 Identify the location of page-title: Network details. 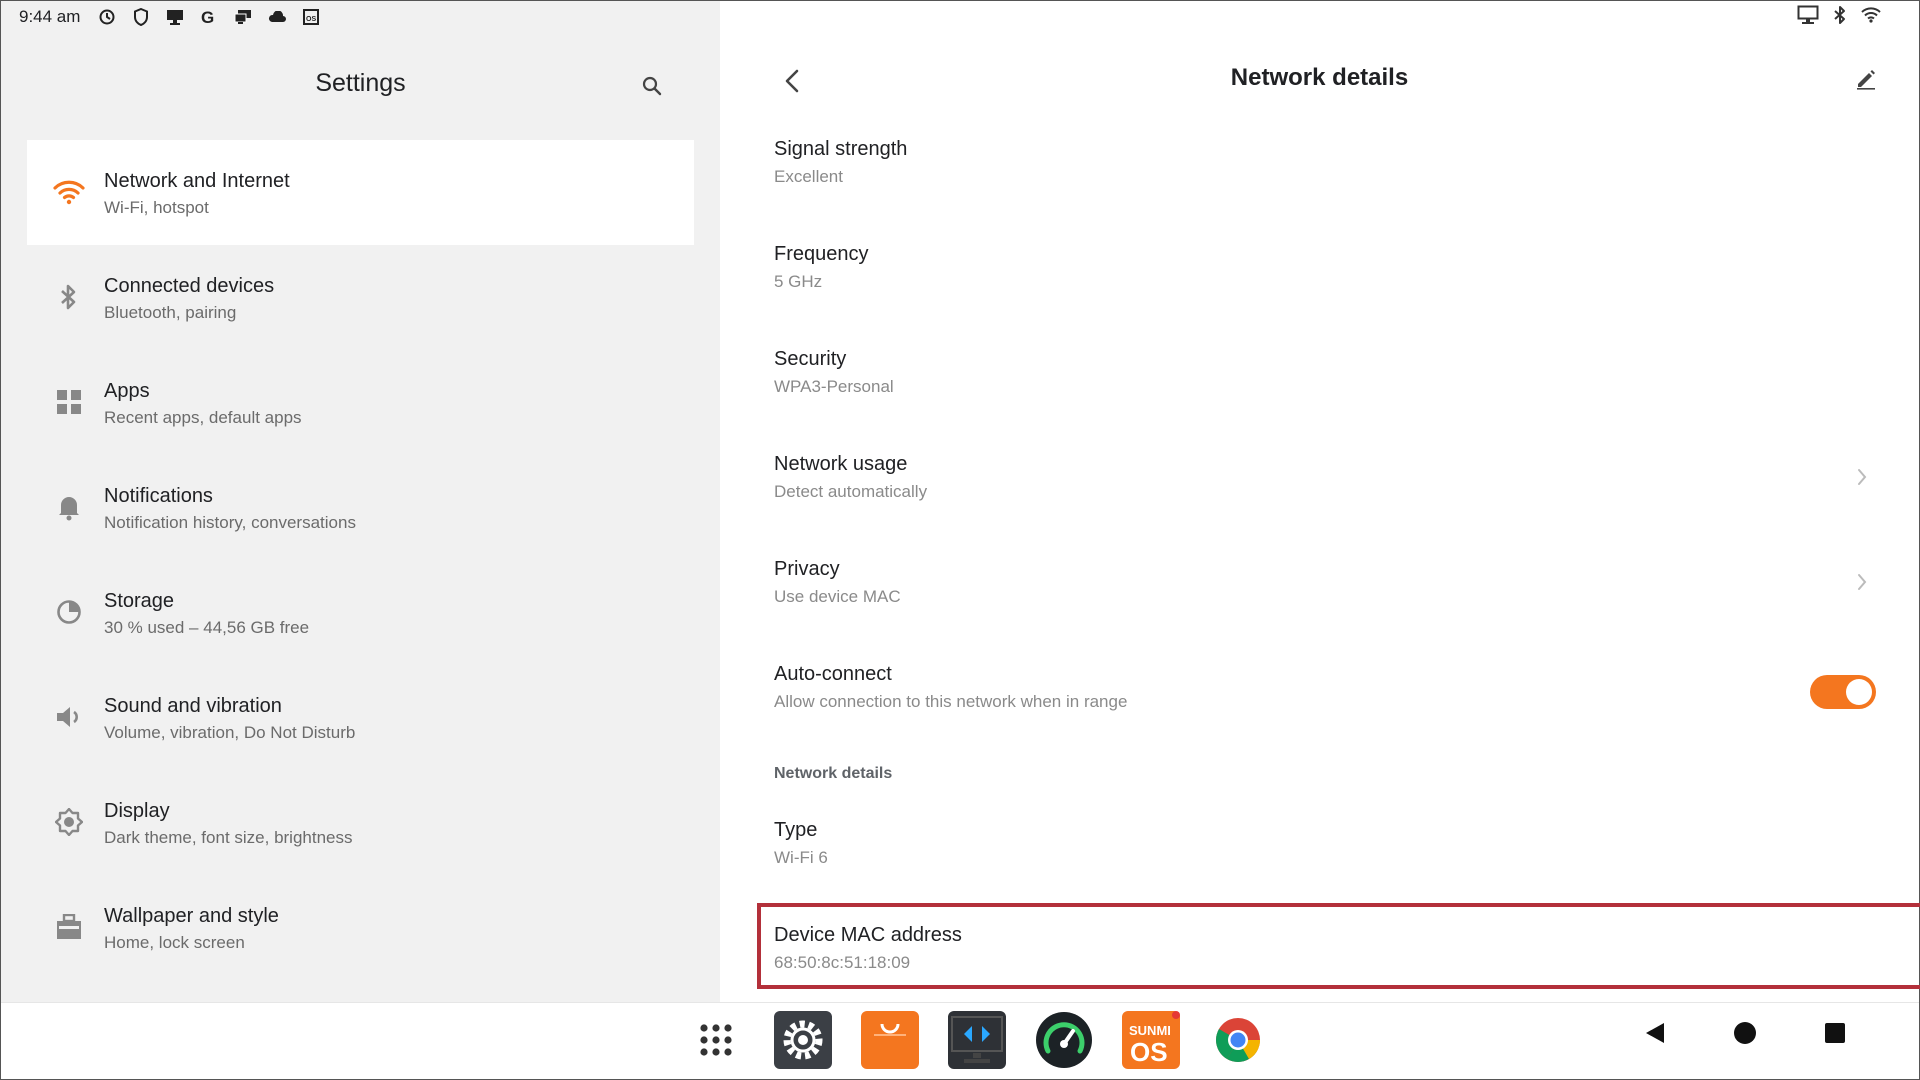
(1319, 77).